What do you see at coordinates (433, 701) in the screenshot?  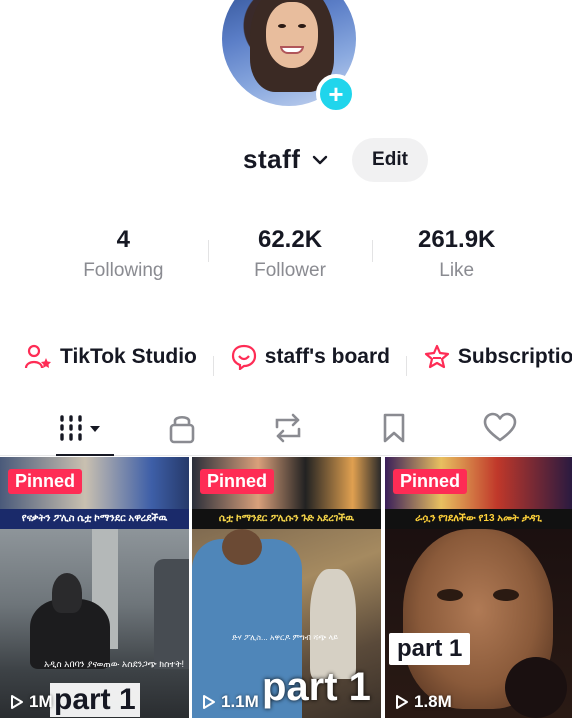 I see `view-count-value: 1.8M` at bounding box center [433, 701].